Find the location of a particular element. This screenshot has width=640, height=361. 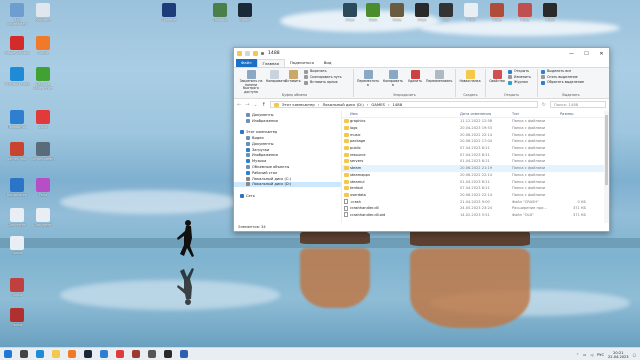

taskbar-search-button is located at coordinates (24, 354).